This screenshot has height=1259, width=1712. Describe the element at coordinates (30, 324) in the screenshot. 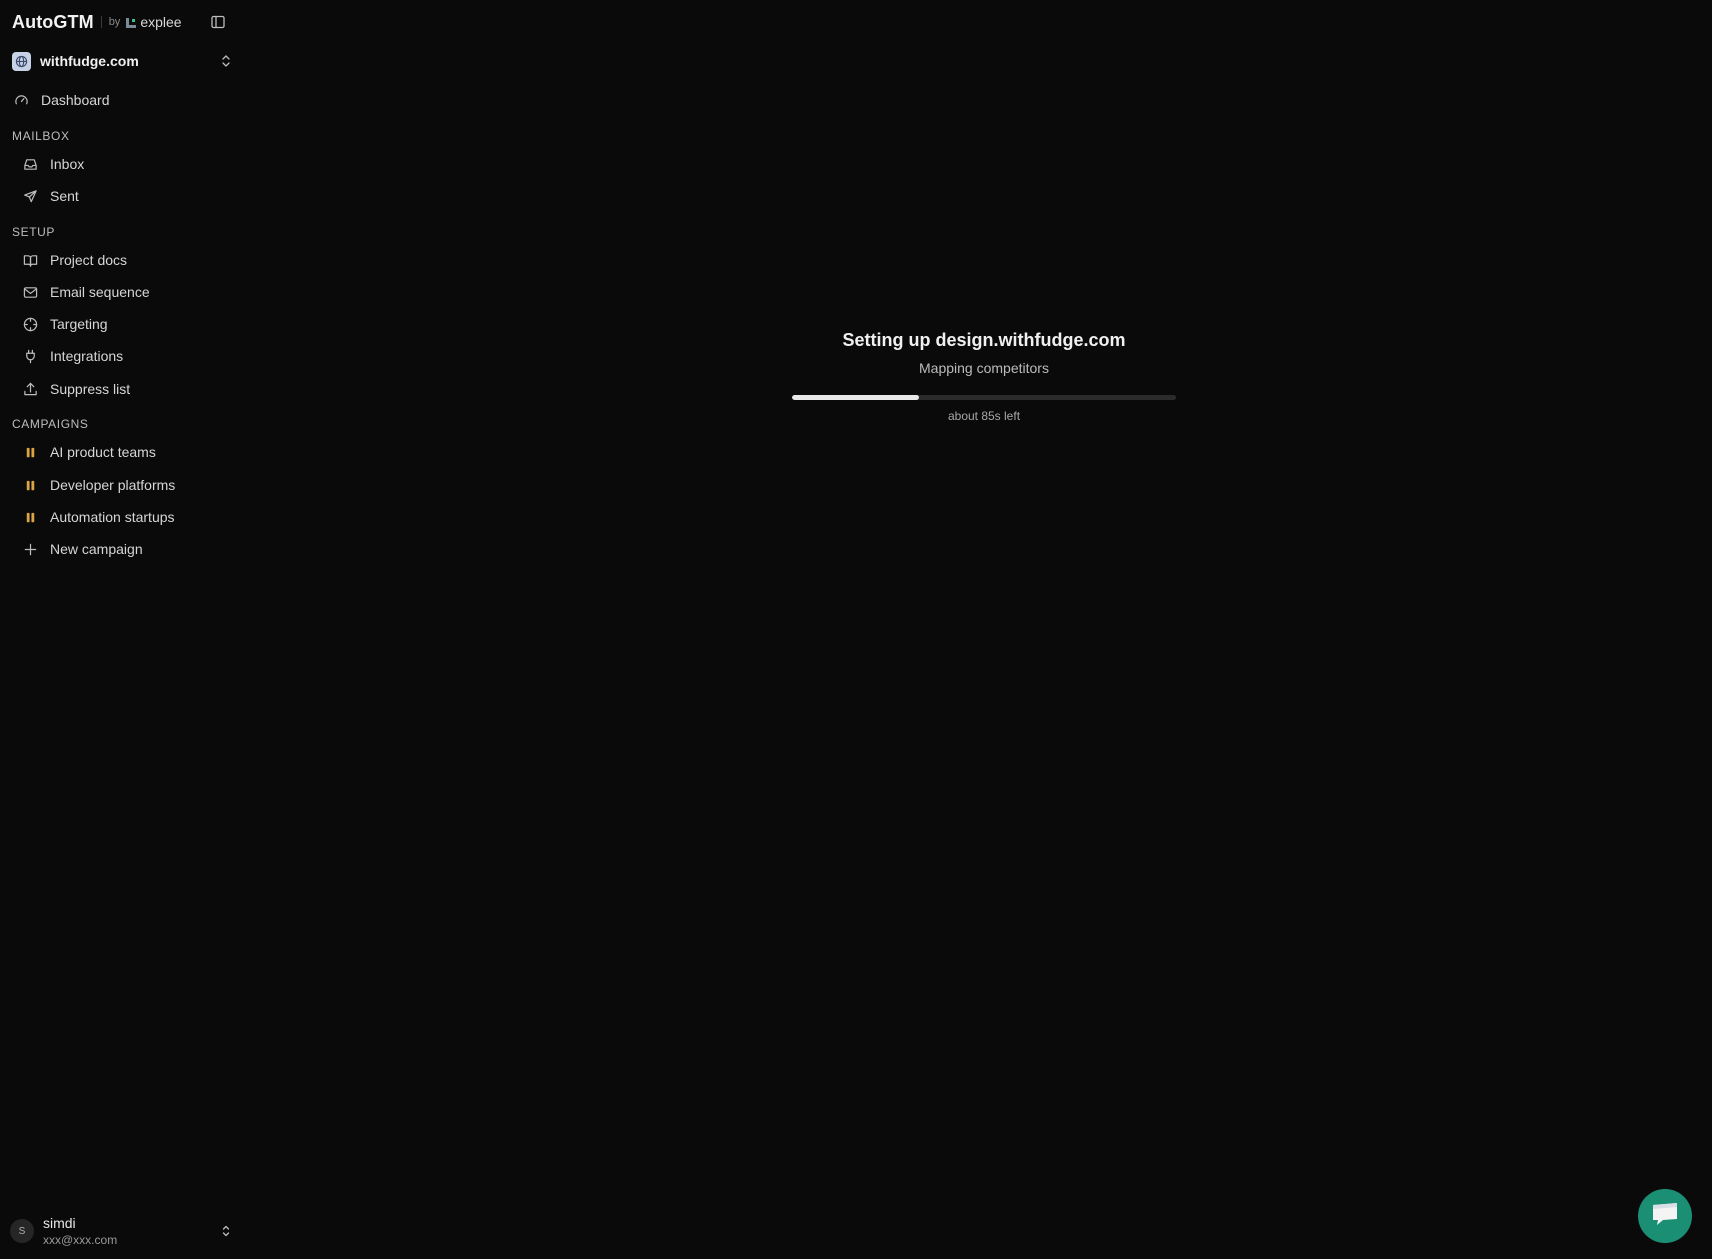

I see `crosshair-icon` at that location.